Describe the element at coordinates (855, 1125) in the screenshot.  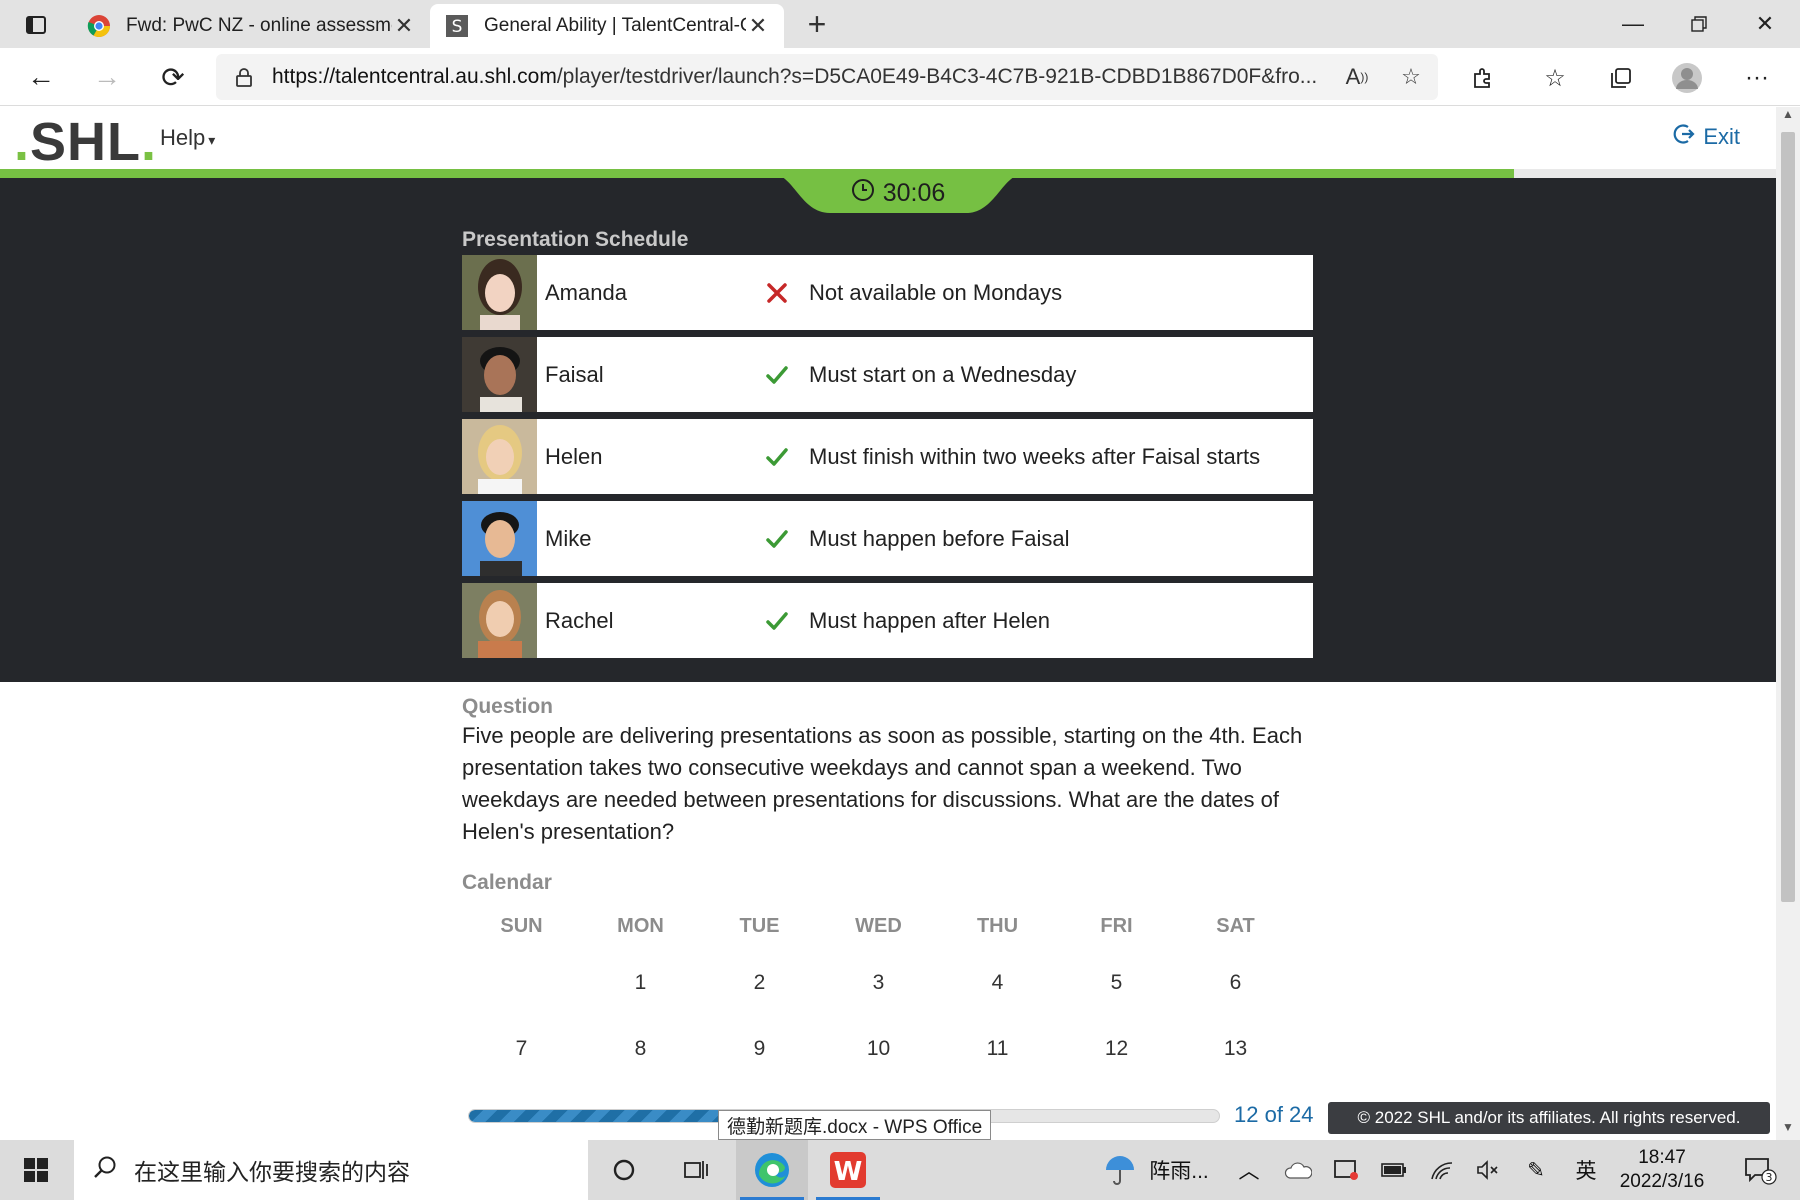
I see `taskbar-tooltip: 德勤新题库.docx - WPS Office` at that location.